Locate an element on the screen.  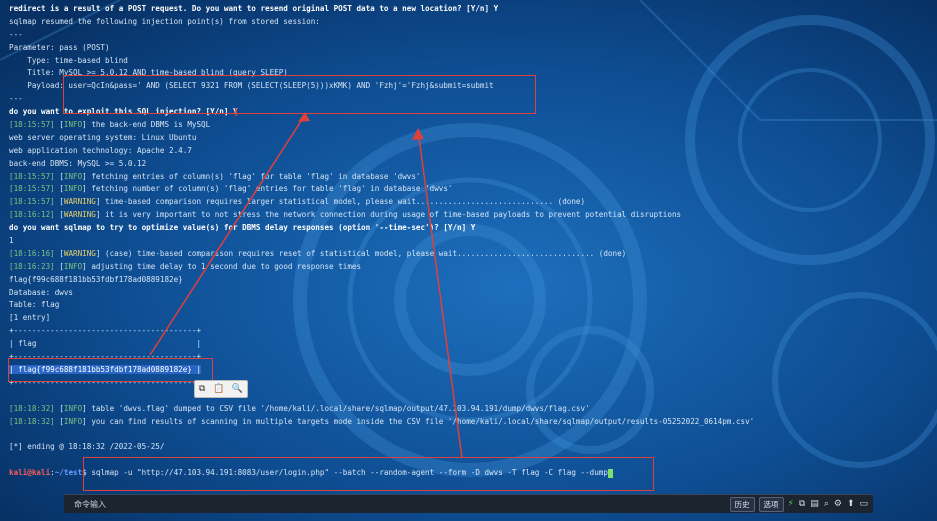
paste-icon: ▤ is located at coordinates (814, 504).